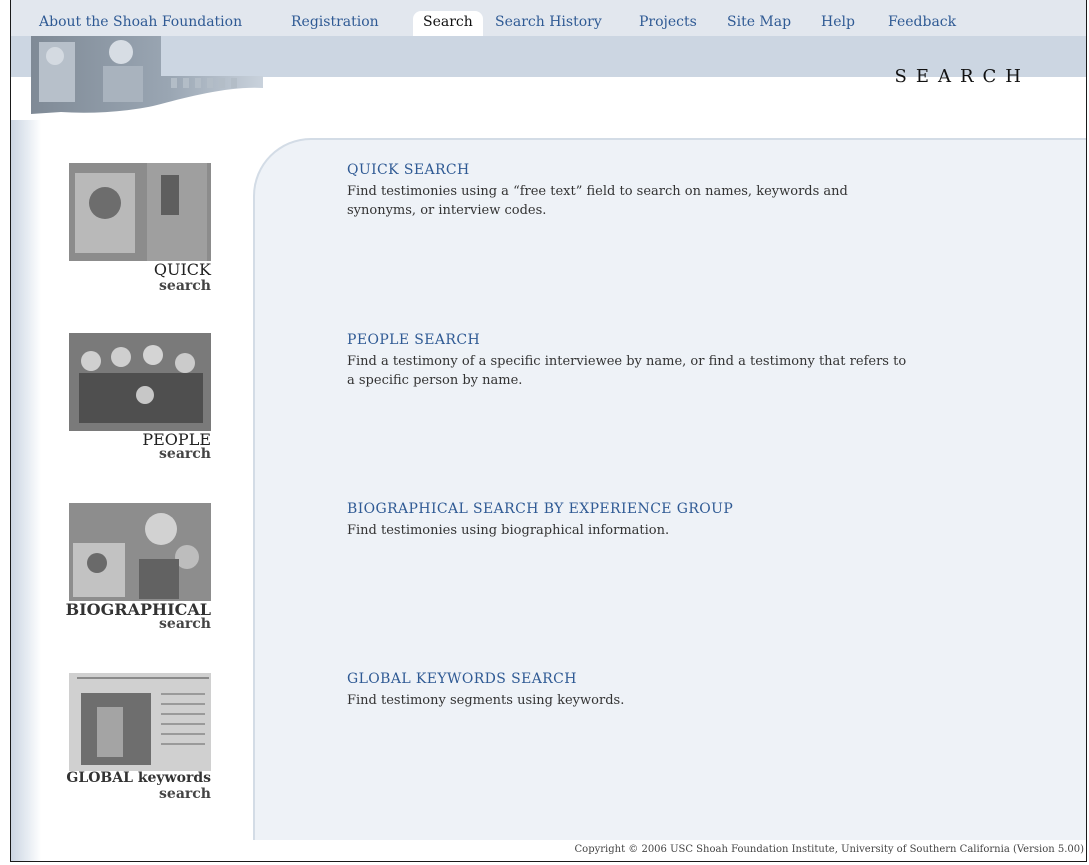 The width and height of the screenshot is (1089, 865). I want to click on biographical-search-link: BIOGRAPHICAL SEARCH BY EXPERIENCE GROUP, so click(697, 509).